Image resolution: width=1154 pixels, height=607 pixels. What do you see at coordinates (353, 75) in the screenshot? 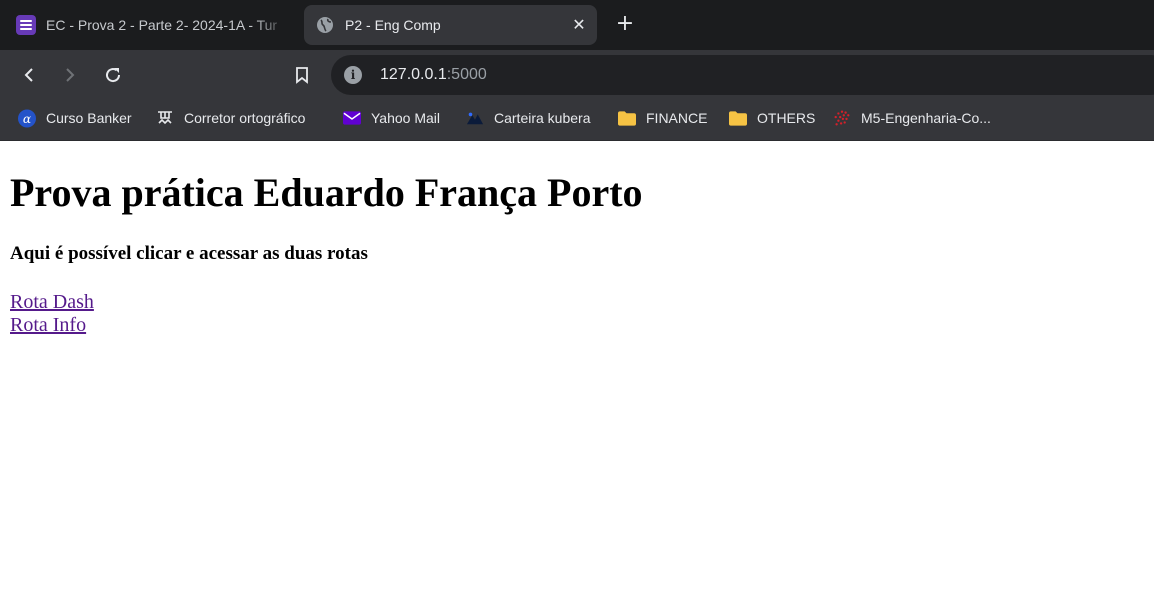
I see `site-info-icon: i` at bounding box center [353, 75].